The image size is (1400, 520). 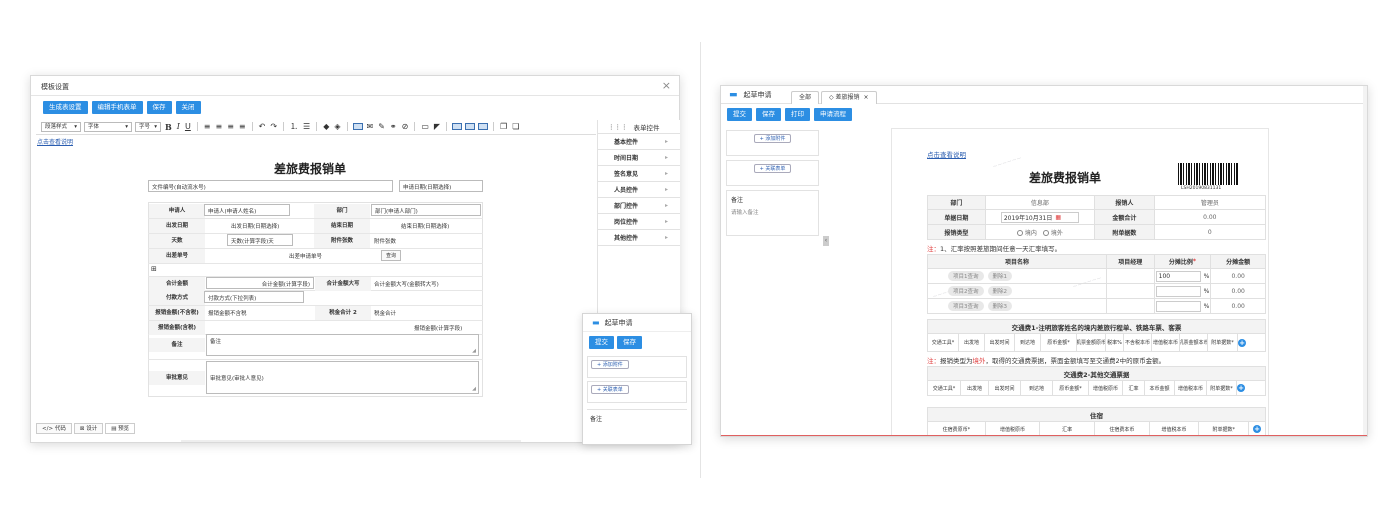 I want to click on table-insert-icon: ⊞, so click(x=154, y=269).